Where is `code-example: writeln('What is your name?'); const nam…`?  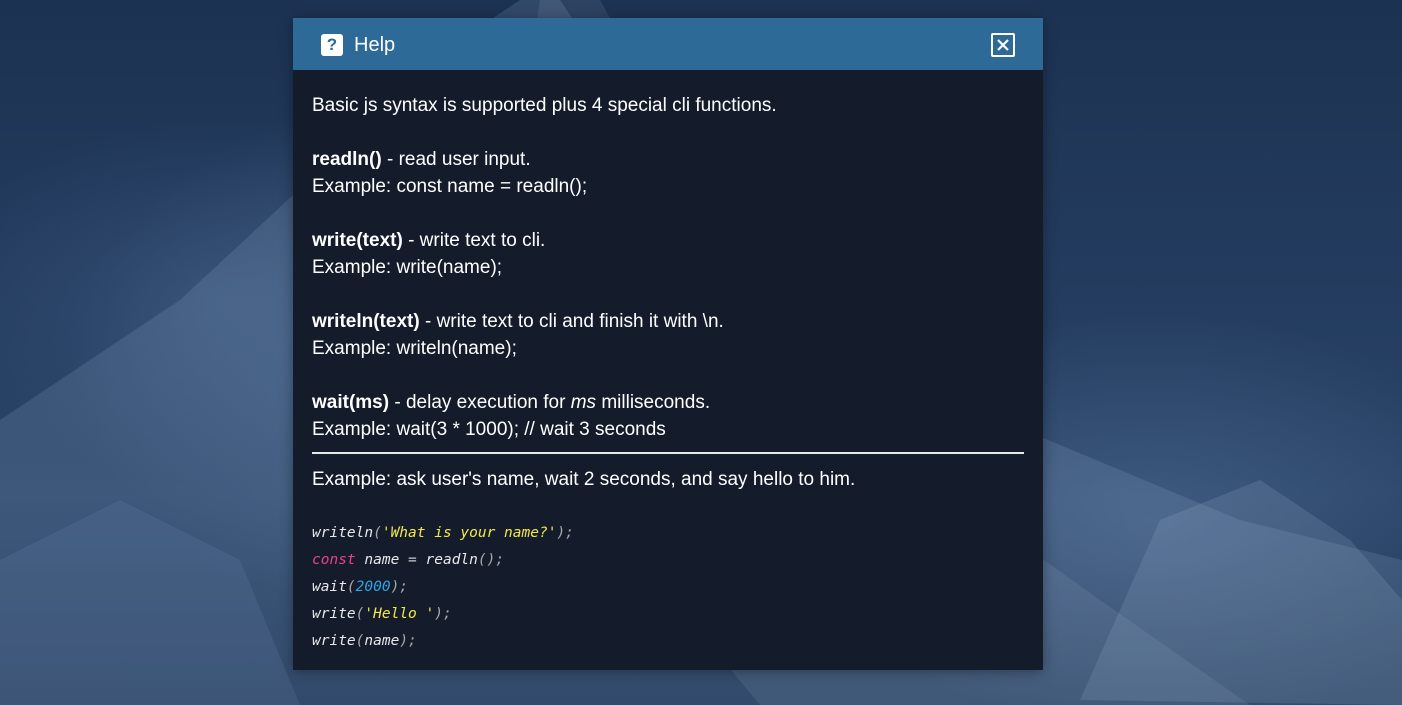 code-example: writeln('What is your name?'); const nam… is located at coordinates (668, 587).